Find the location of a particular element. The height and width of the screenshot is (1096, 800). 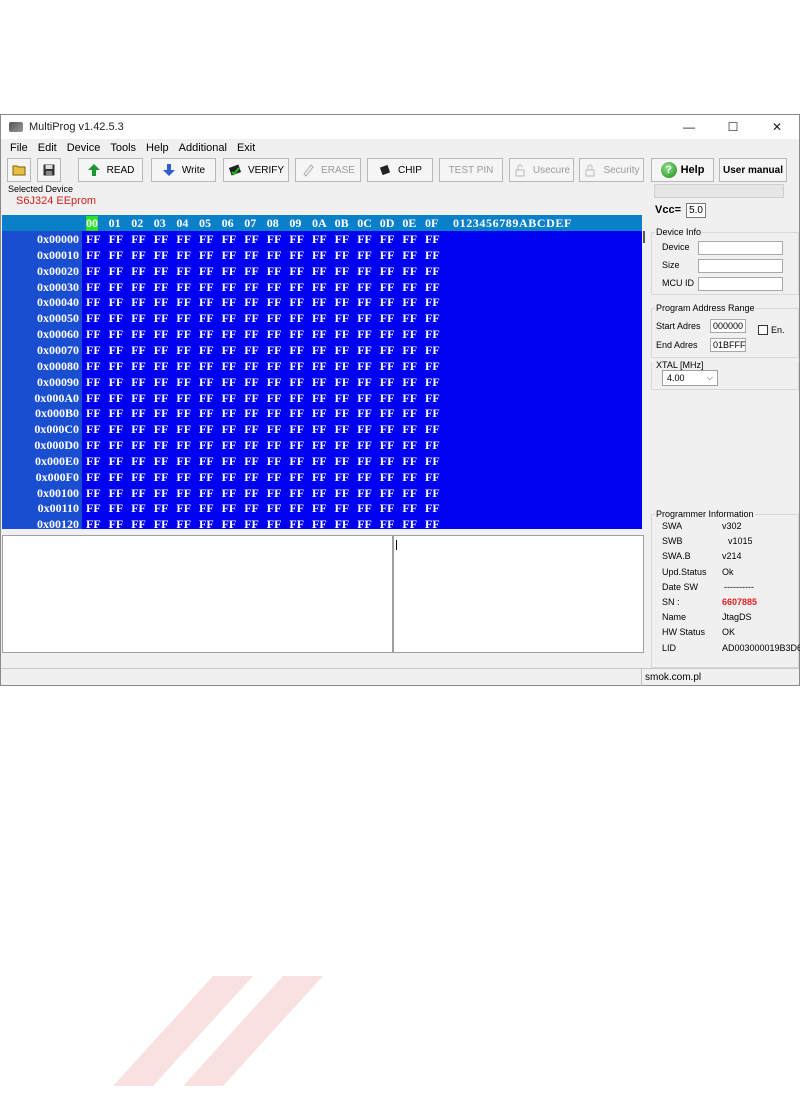

hex-row: 0x00040 FF FF FF FF FF FF FF FF FF FF FF FF FF FF FF FF is located at coordinates (322, 303).